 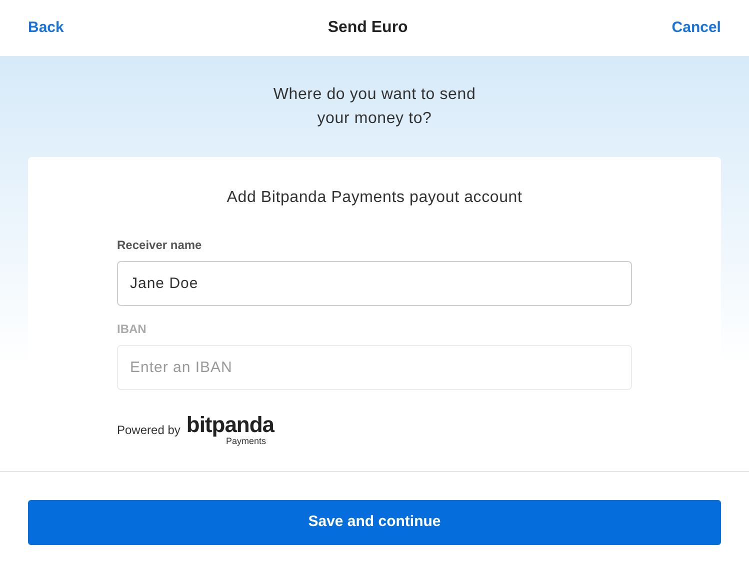 What do you see at coordinates (374, 522) in the screenshot?
I see `save-and-continue-button: Save and continue` at bounding box center [374, 522].